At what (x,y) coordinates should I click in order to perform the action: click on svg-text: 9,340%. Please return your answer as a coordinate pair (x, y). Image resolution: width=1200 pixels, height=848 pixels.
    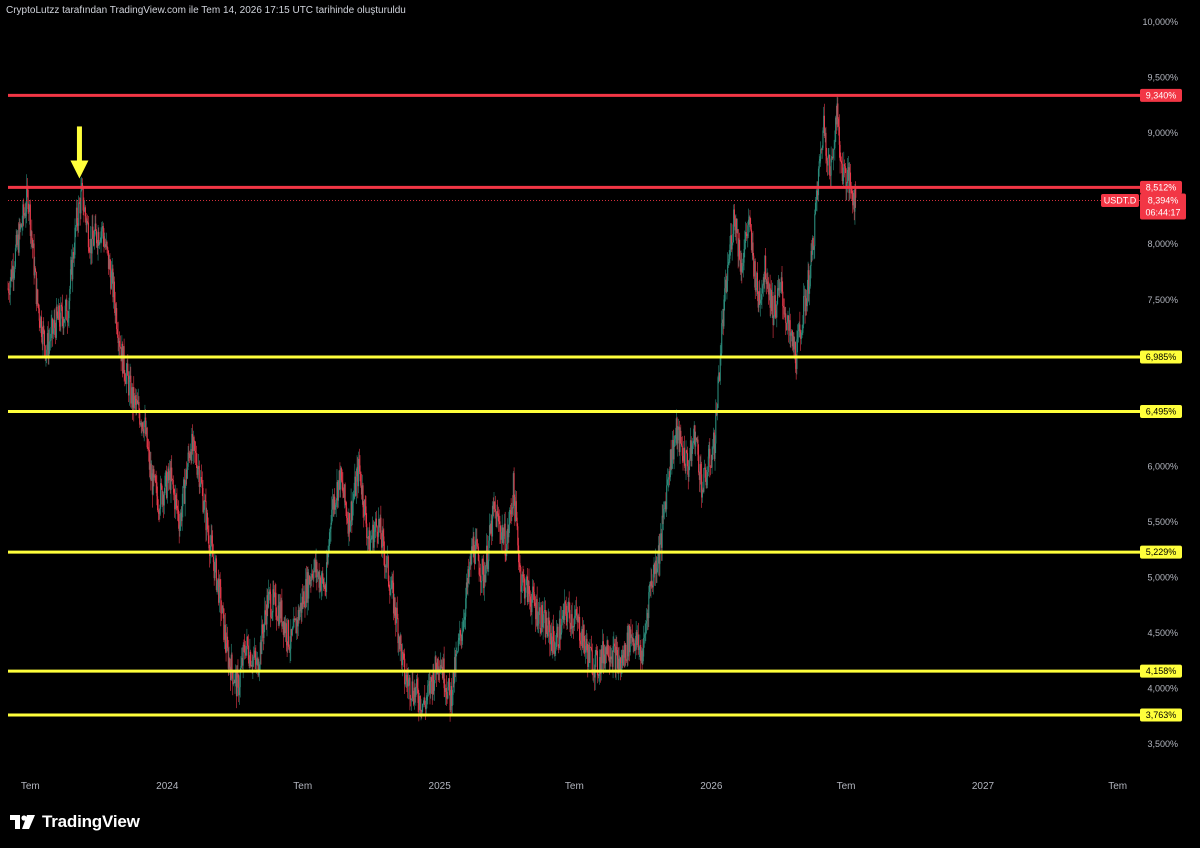
    Looking at the image, I should click on (1161, 95).